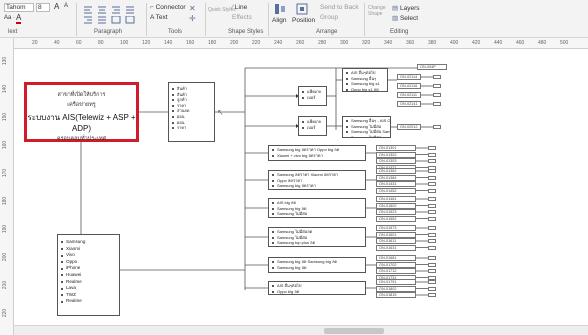 The image size is (588, 335). Describe the element at coordinates (409, 127) in the screenshot. I see `code-node: ON-02012` at that location.